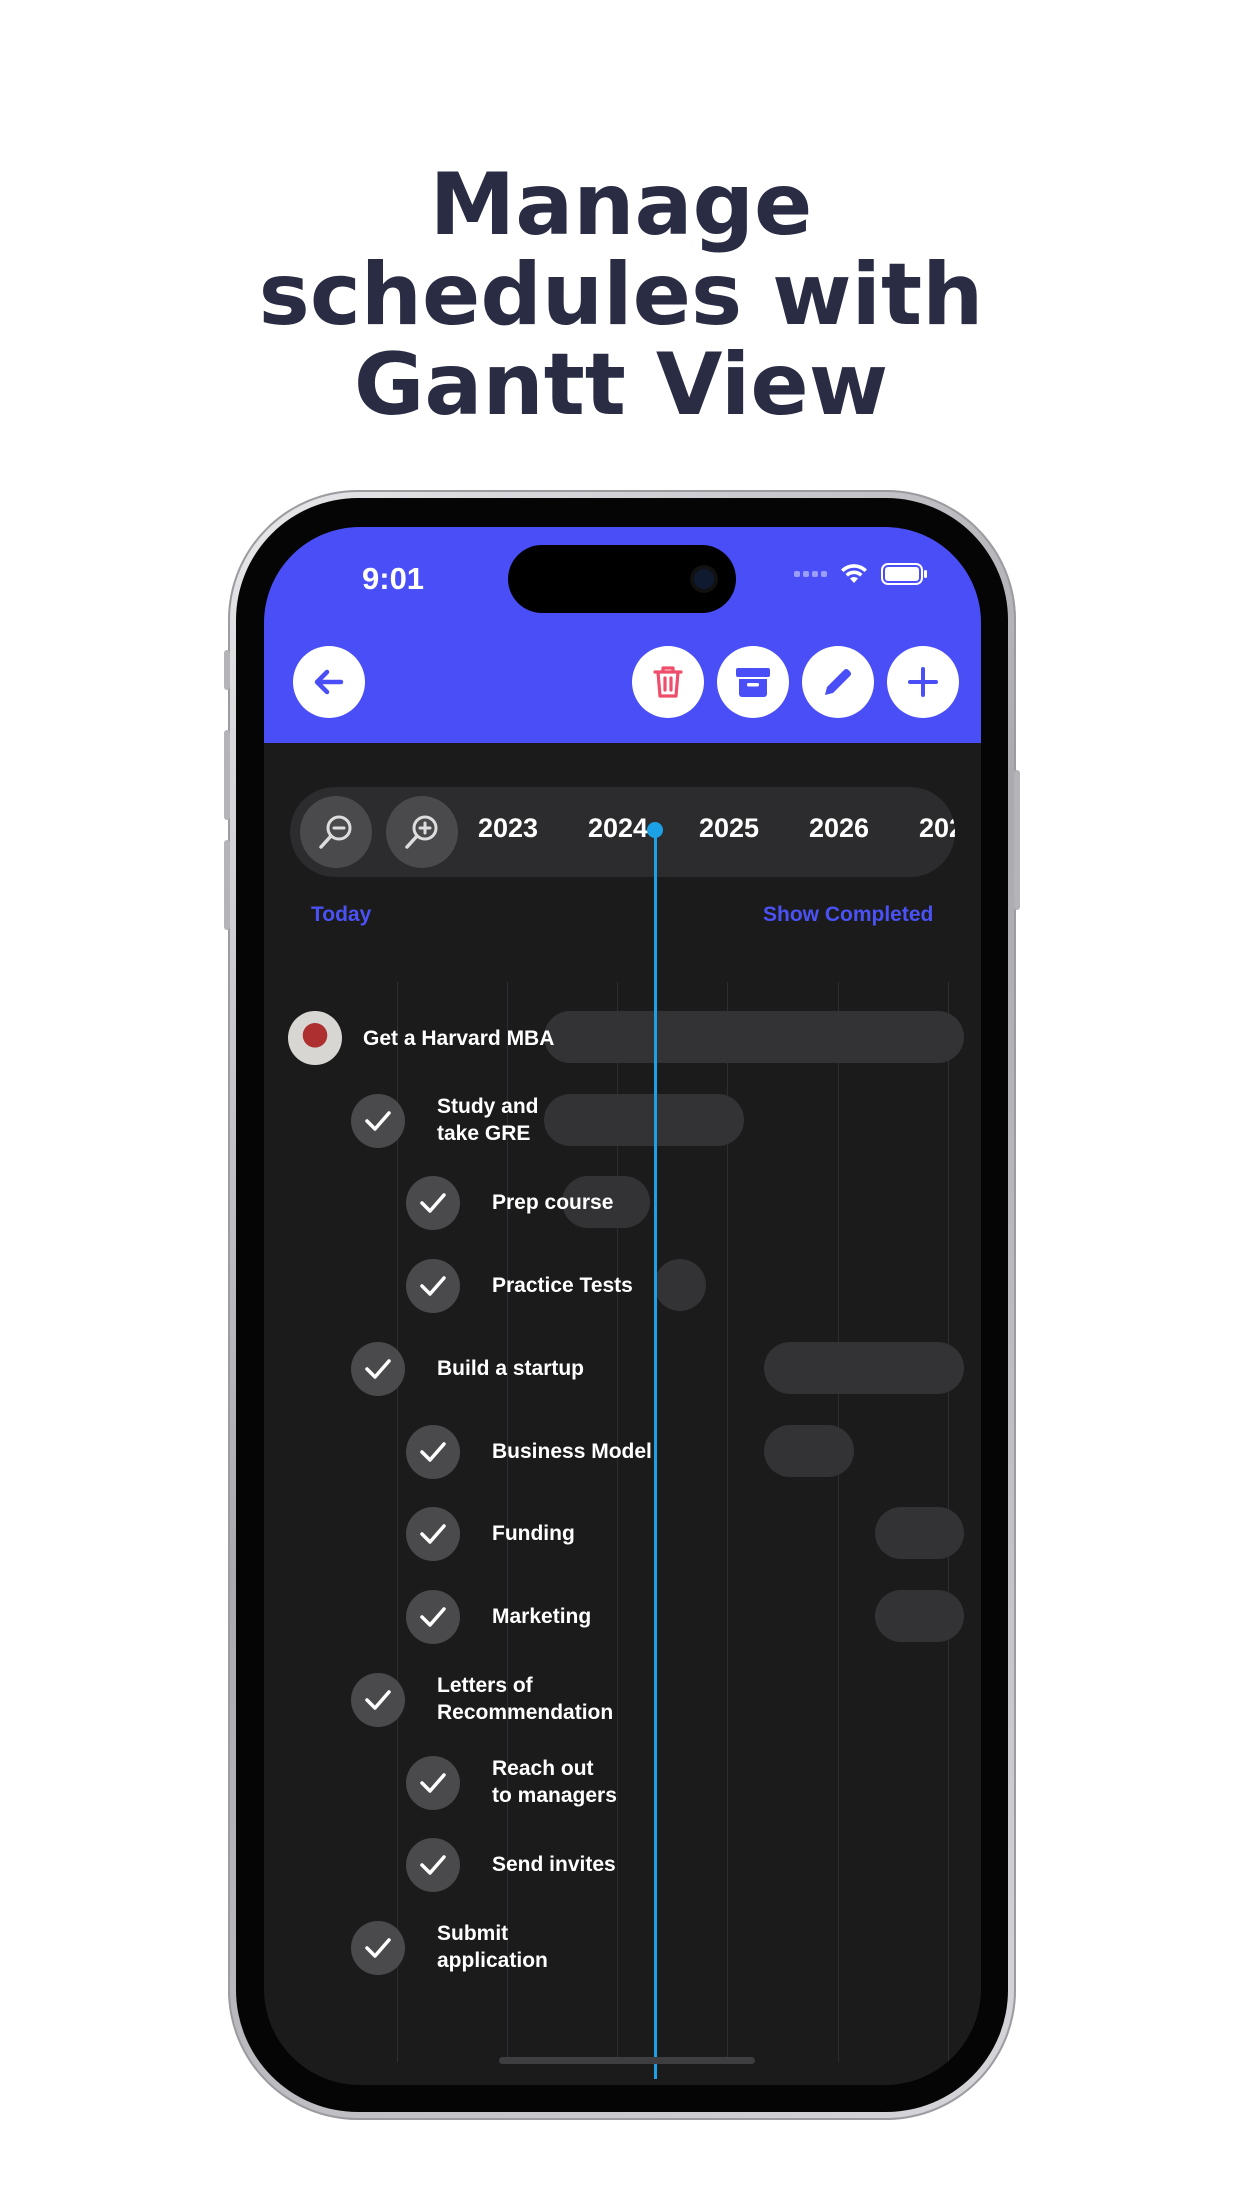 This screenshot has width=1242, height=2208. Describe the element at coordinates (655, 830) in the screenshot. I see `today-marker` at that location.